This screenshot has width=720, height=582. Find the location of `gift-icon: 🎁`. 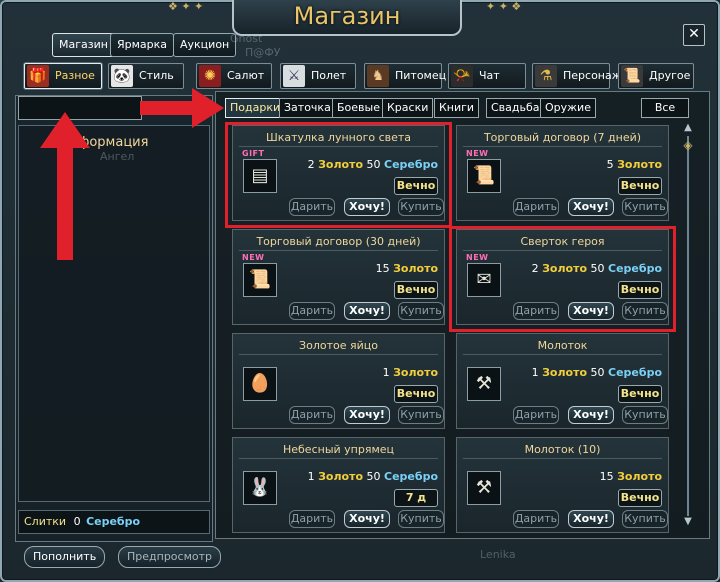

gift-icon: 🎁 is located at coordinates (38, 76).